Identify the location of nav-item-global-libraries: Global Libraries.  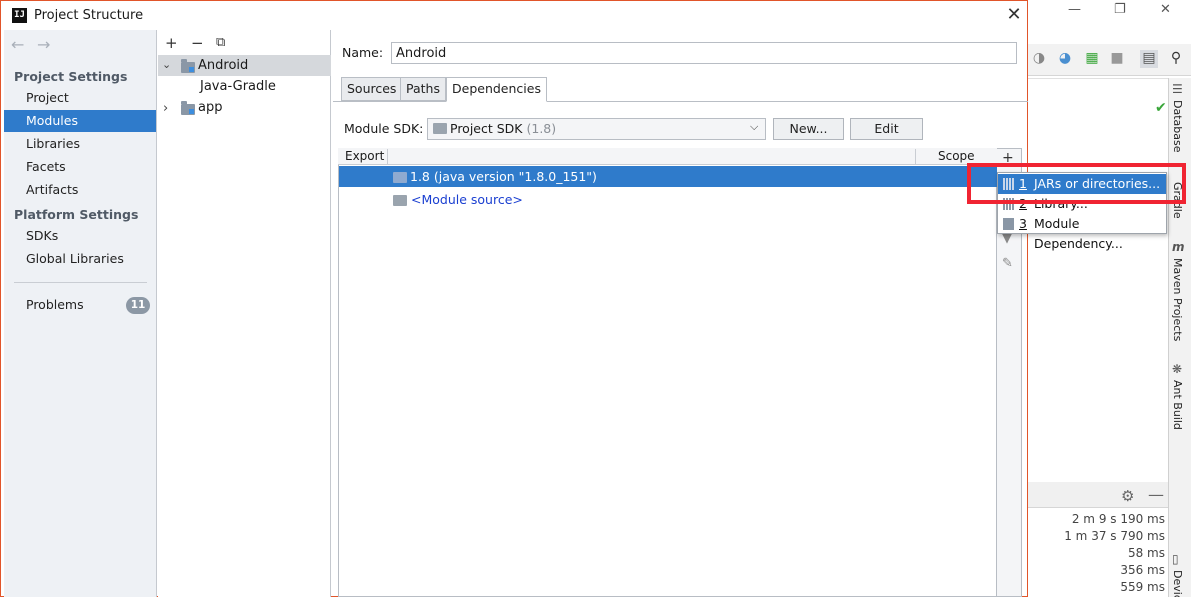
(80, 259).